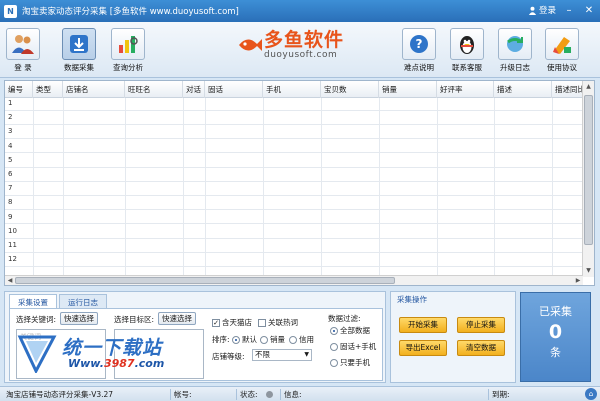  What do you see at coordinates (588, 170) in the screenshot?
I see `vertical-scroll-thumb` at bounding box center [588, 170].